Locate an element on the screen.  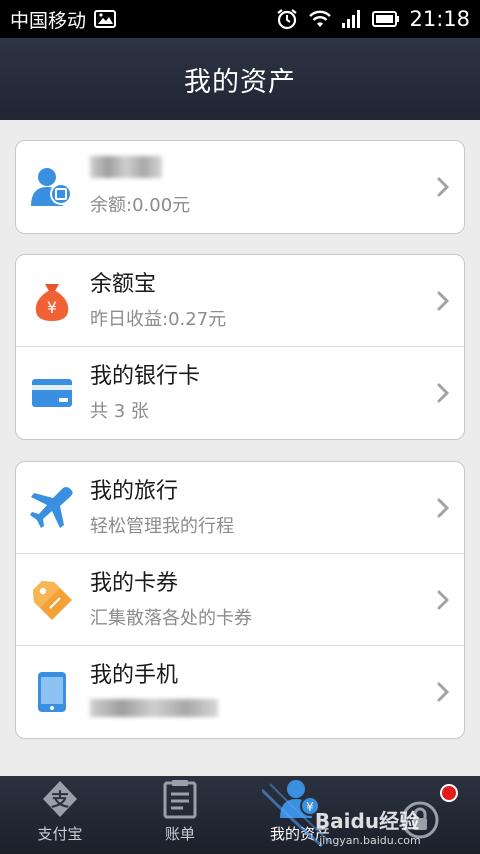
alarm-icon is located at coordinates (287, 19).